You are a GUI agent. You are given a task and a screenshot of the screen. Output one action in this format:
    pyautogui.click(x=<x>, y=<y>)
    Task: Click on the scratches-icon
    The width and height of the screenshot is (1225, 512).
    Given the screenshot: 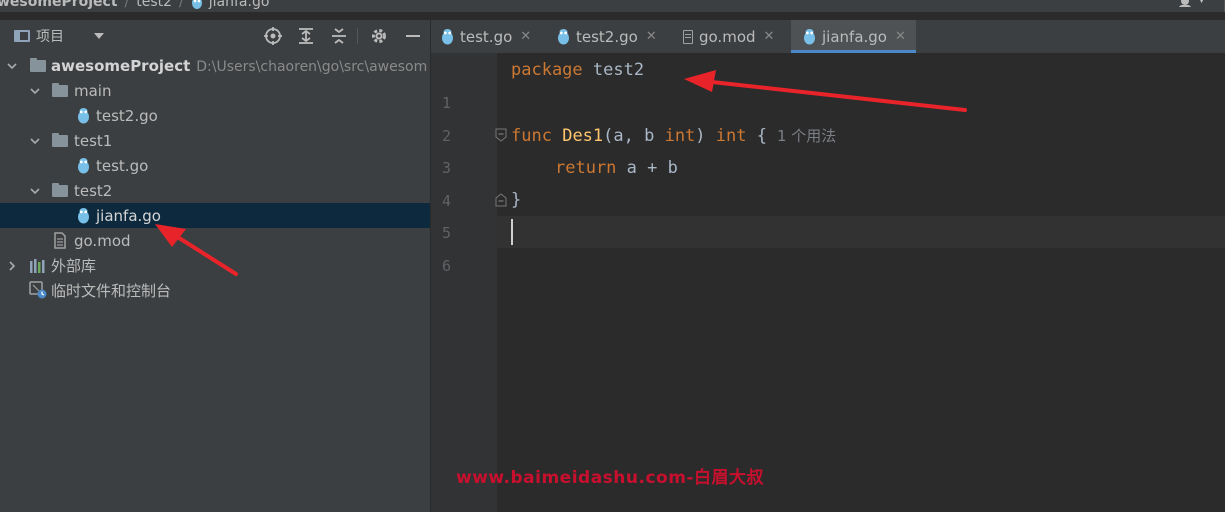 What is the action you would take?
    pyautogui.click(x=38, y=290)
    